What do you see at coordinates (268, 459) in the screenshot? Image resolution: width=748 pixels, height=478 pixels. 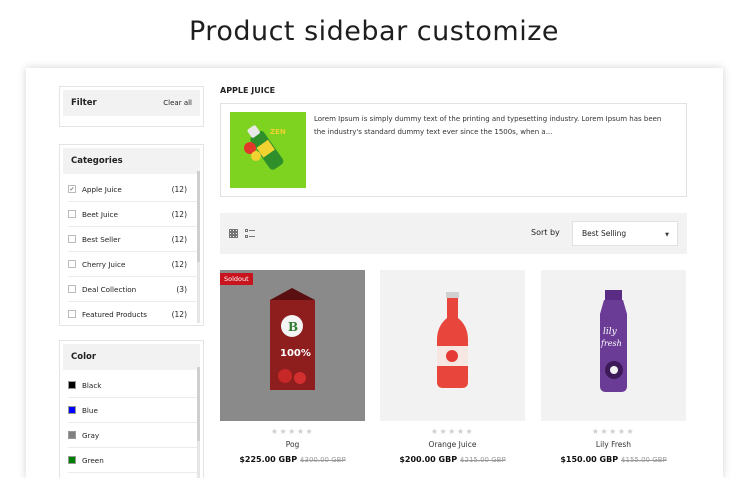 I see `sale-price: $225.00 GBP` at bounding box center [268, 459].